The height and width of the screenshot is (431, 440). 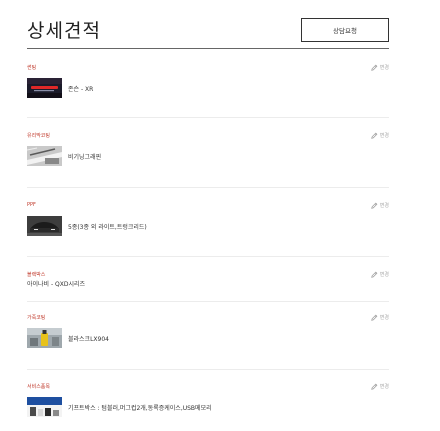 What do you see at coordinates (39, 387) in the screenshot?
I see `section-label: 서비스품목` at bounding box center [39, 387].